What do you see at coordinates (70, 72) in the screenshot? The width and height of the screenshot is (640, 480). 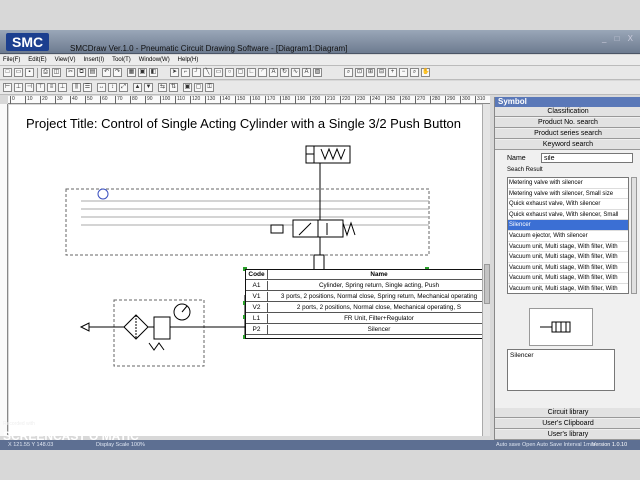 I see `cut-icon: ✂` at bounding box center [70, 72].